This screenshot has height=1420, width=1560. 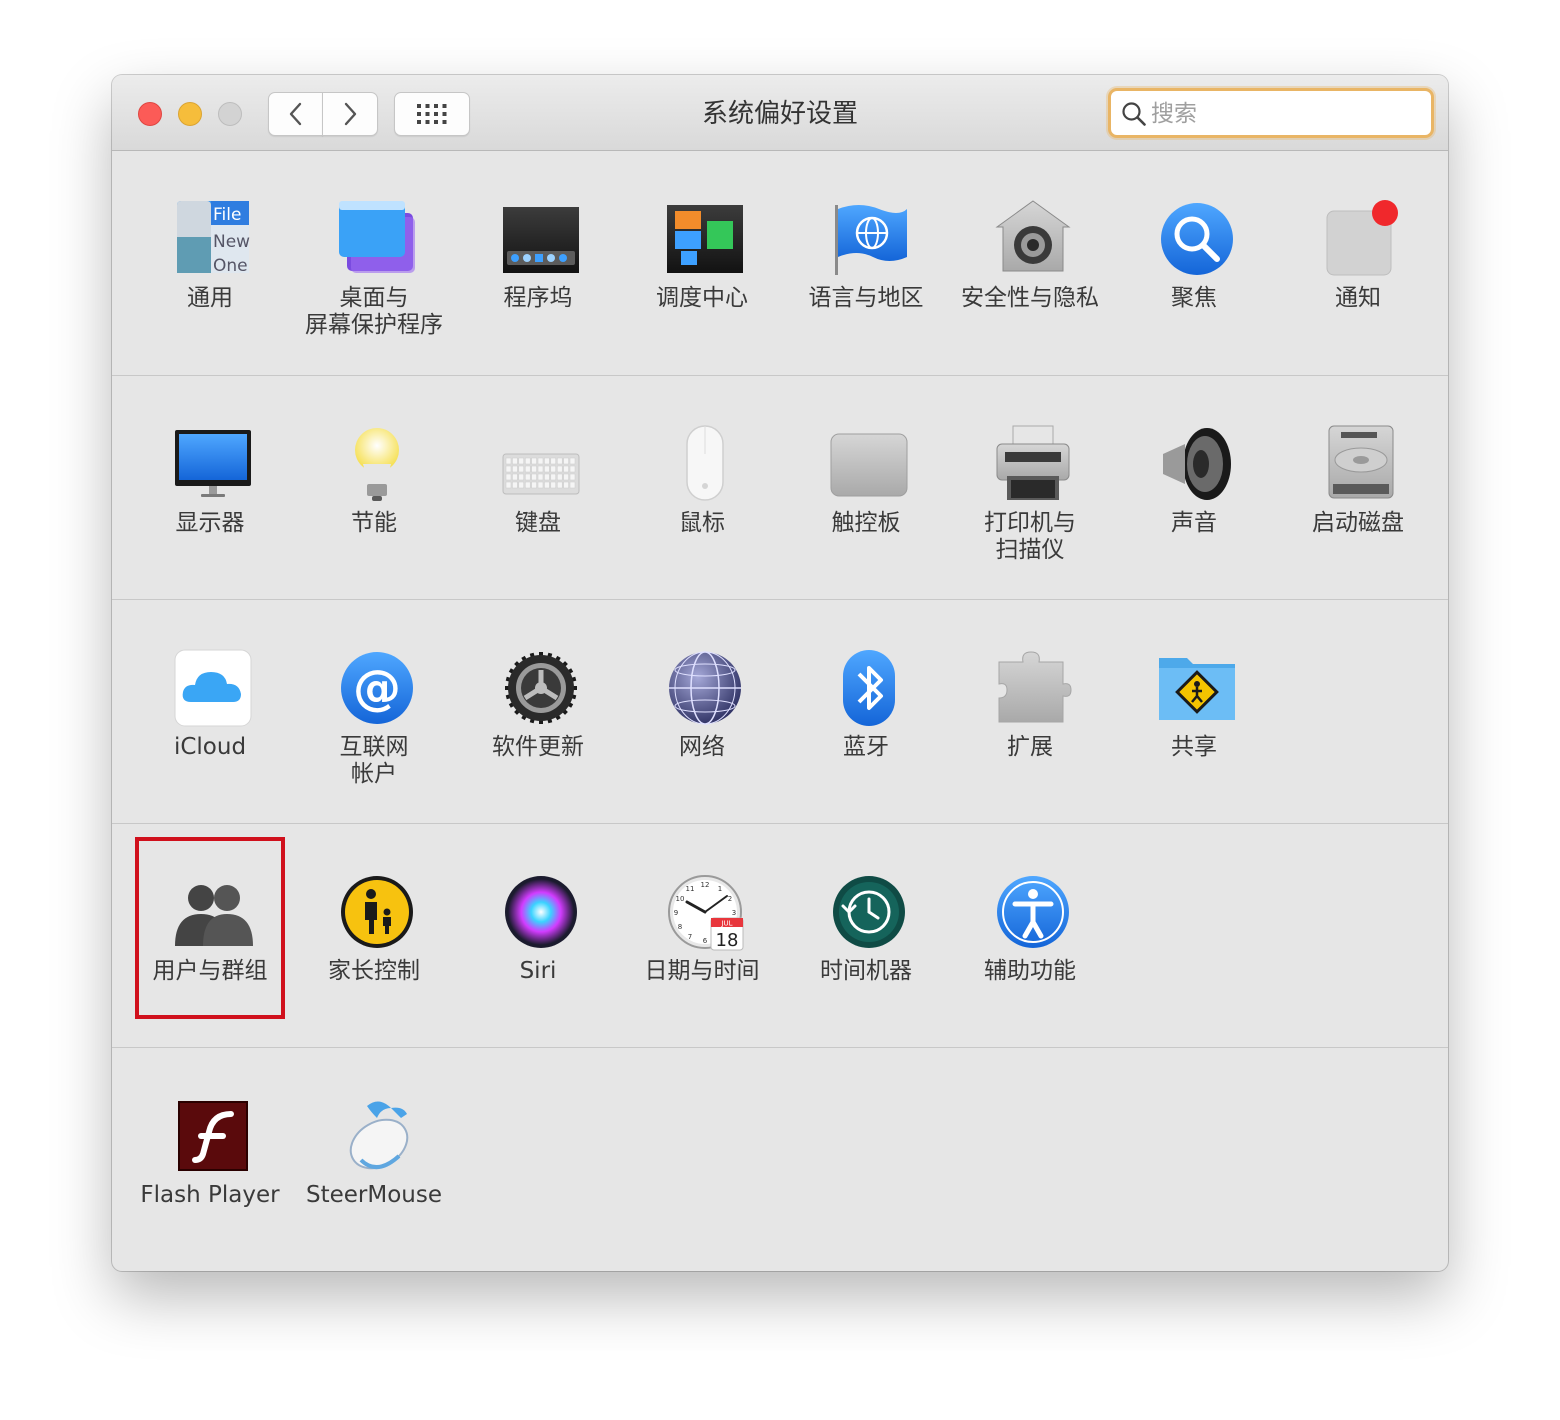 I want to click on steermouse-icon, so click(x=377, y=1136).